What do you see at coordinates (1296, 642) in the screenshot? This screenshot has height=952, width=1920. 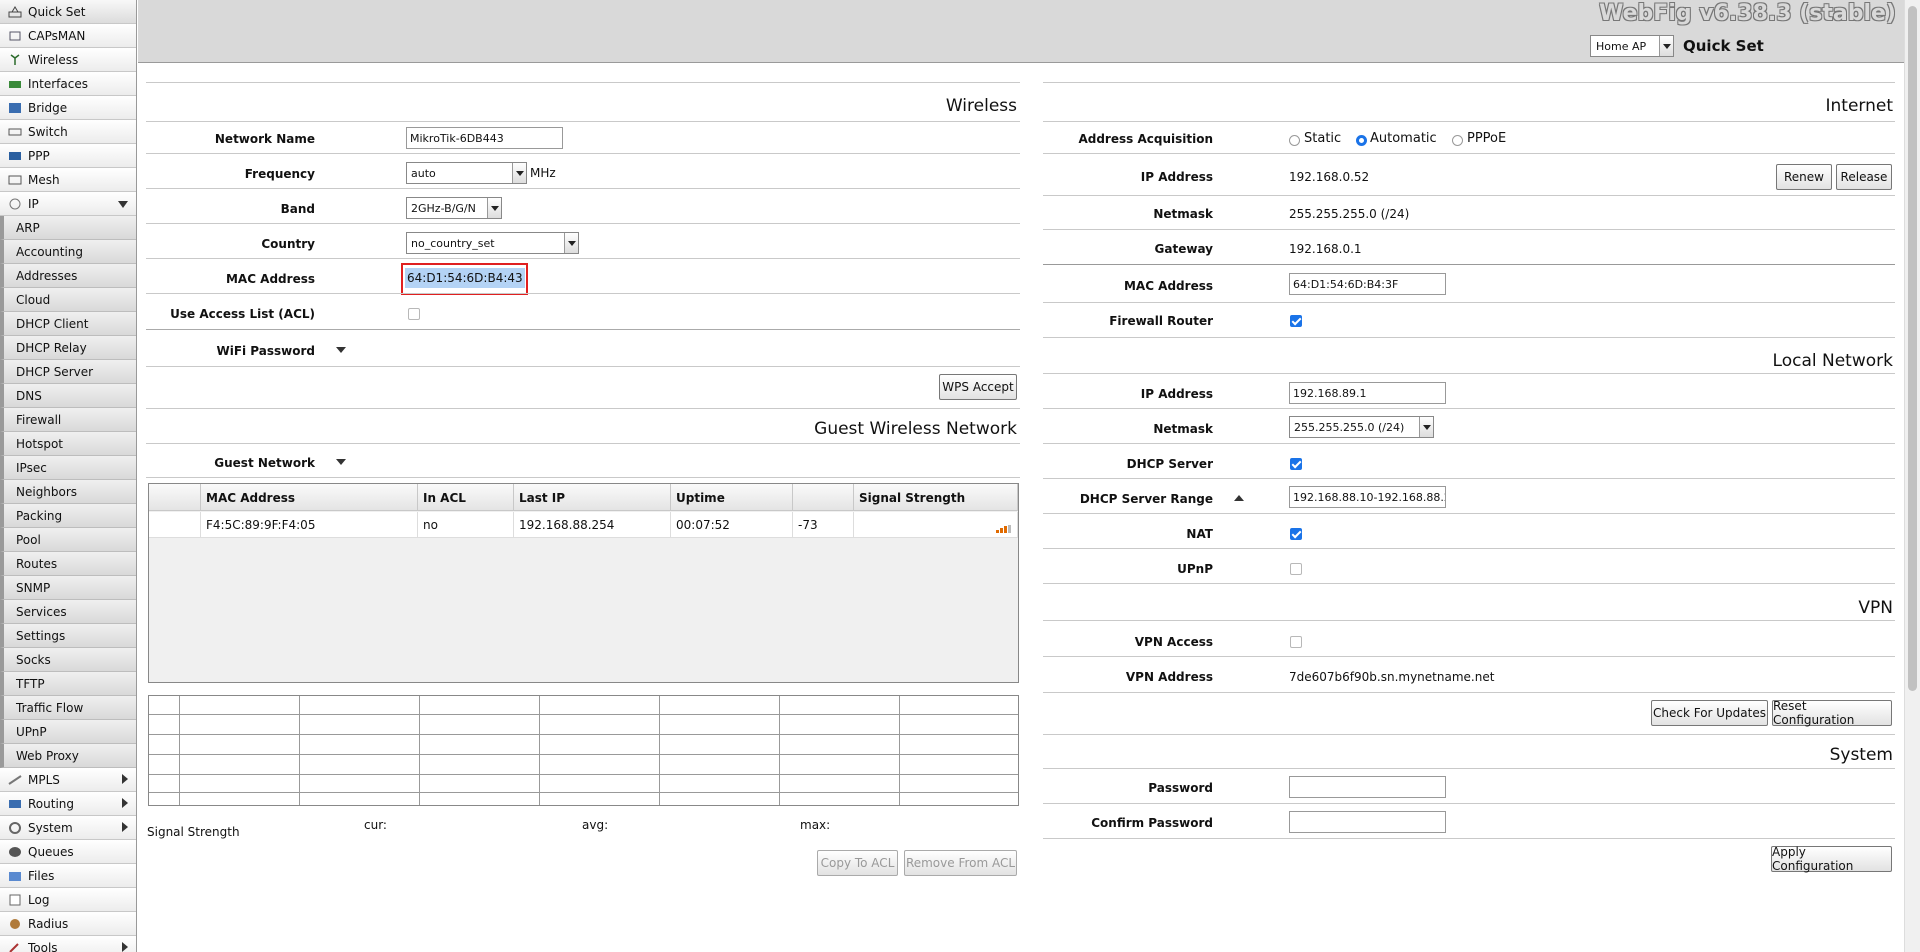 I see `vpn-access-checkbox` at bounding box center [1296, 642].